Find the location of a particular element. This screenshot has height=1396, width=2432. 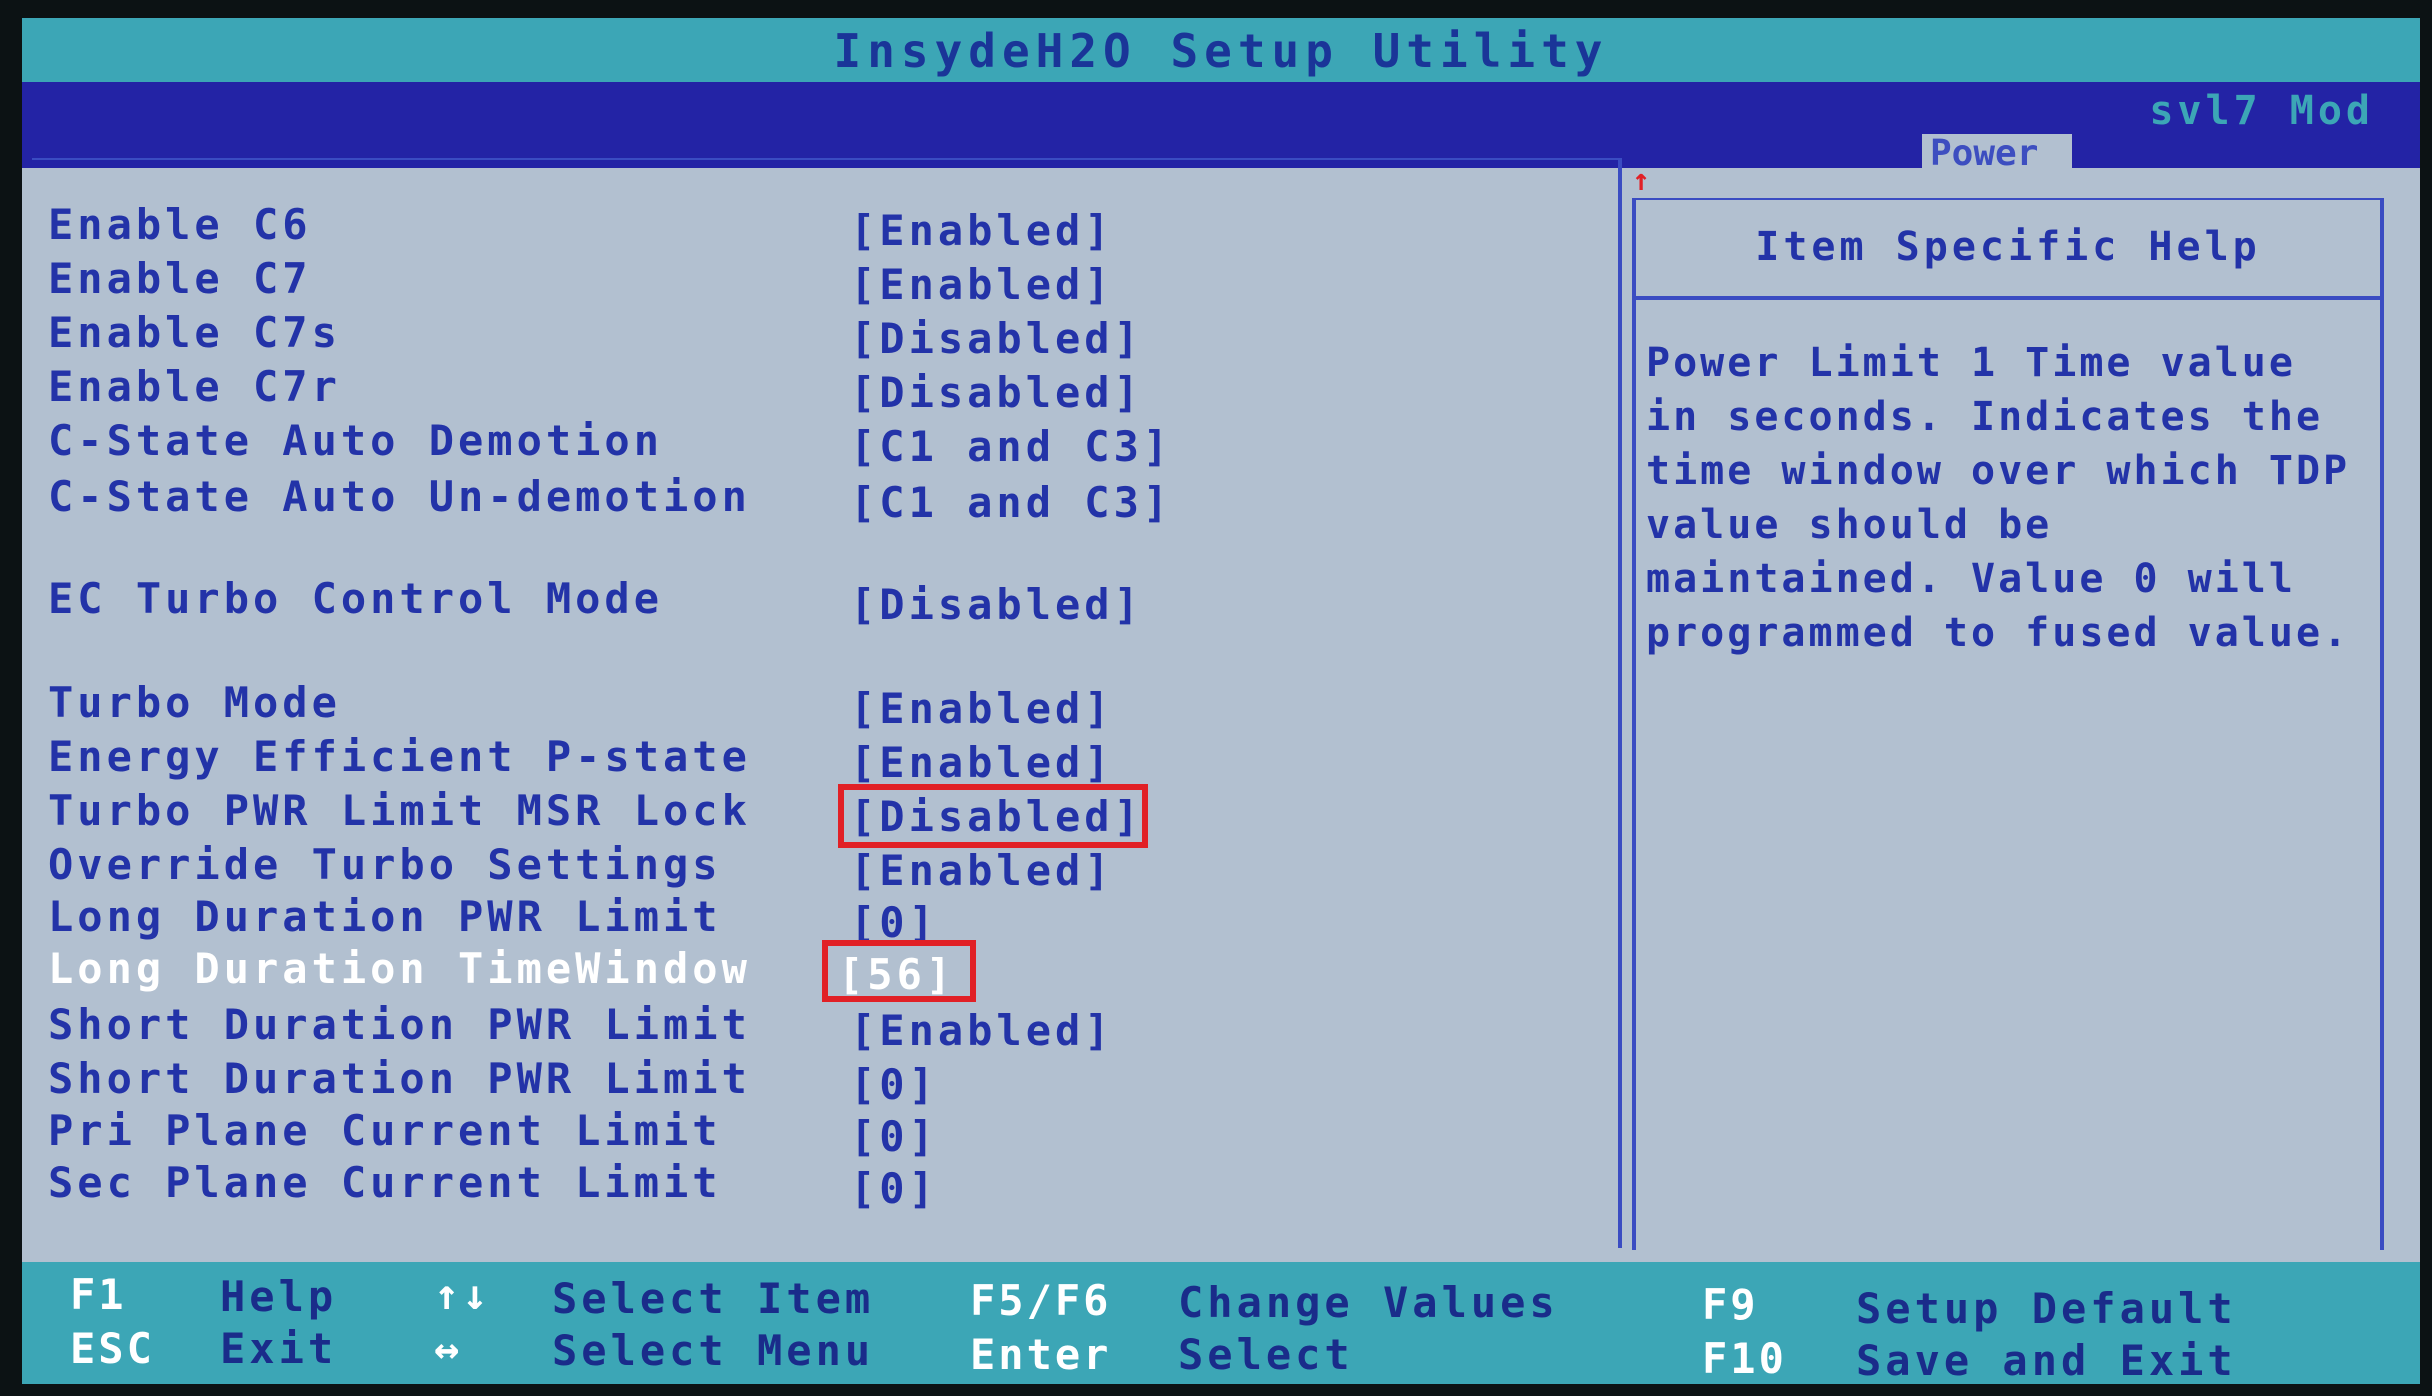

setting-label: EC Turbo Control Mode is located at coordinates (356, 598).